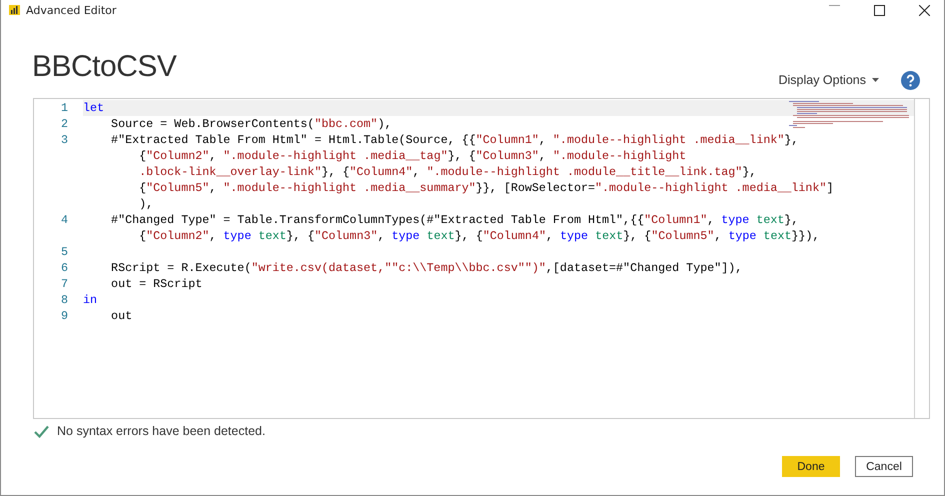 This screenshot has width=945, height=496. What do you see at coordinates (924, 10) in the screenshot?
I see `close-icon` at bounding box center [924, 10].